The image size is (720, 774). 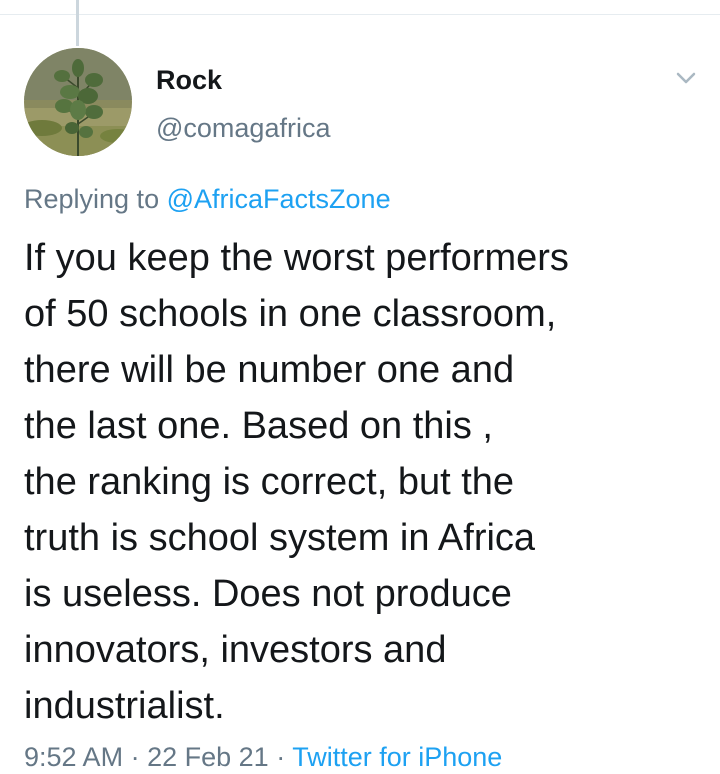 I want to click on tweet-date: 22 Feb 21, so click(x=208, y=757).